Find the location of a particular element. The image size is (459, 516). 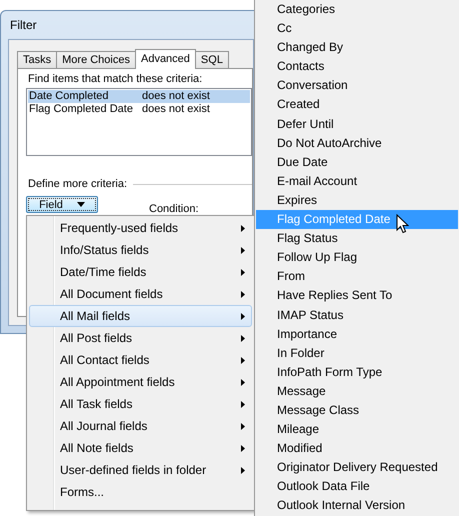

menu-item: In Folder is located at coordinates (357, 353).